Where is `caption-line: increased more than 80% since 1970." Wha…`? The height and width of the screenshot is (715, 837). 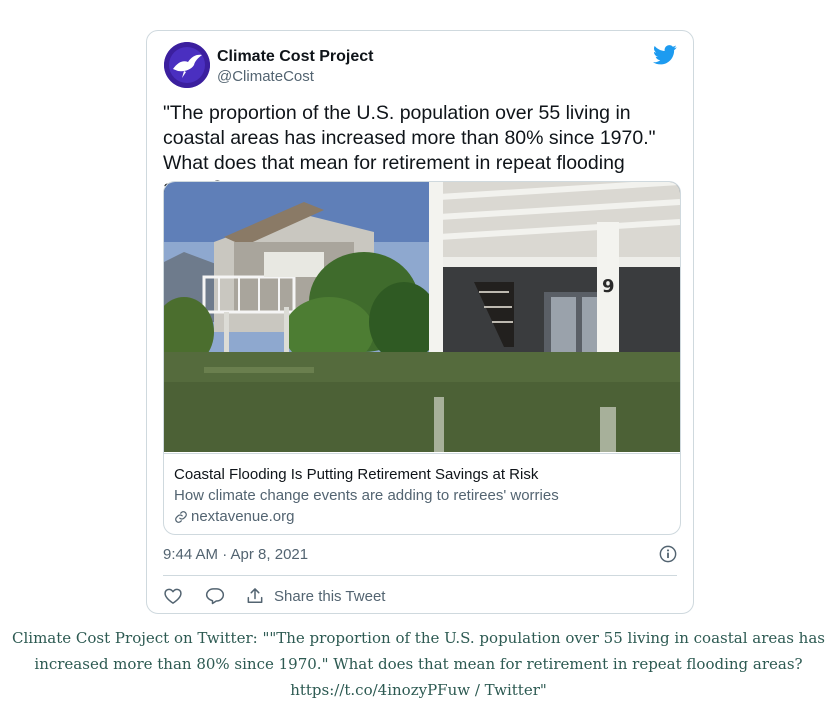
caption-line: increased more than 80% since 1970." Wha… is located at coordinates (418, 664).